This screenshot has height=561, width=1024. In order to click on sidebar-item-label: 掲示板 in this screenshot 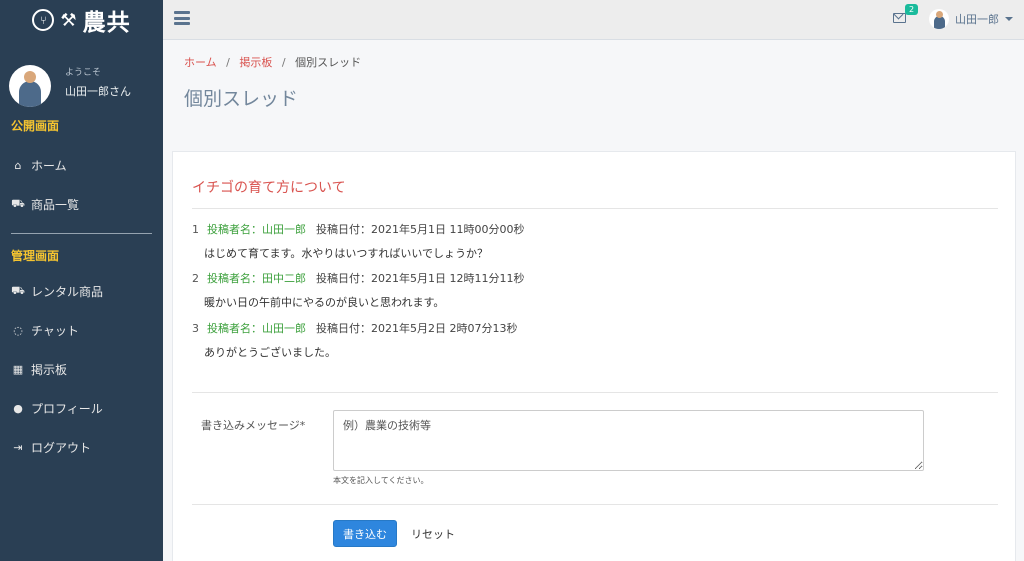, I will do `click(49, 370)`.